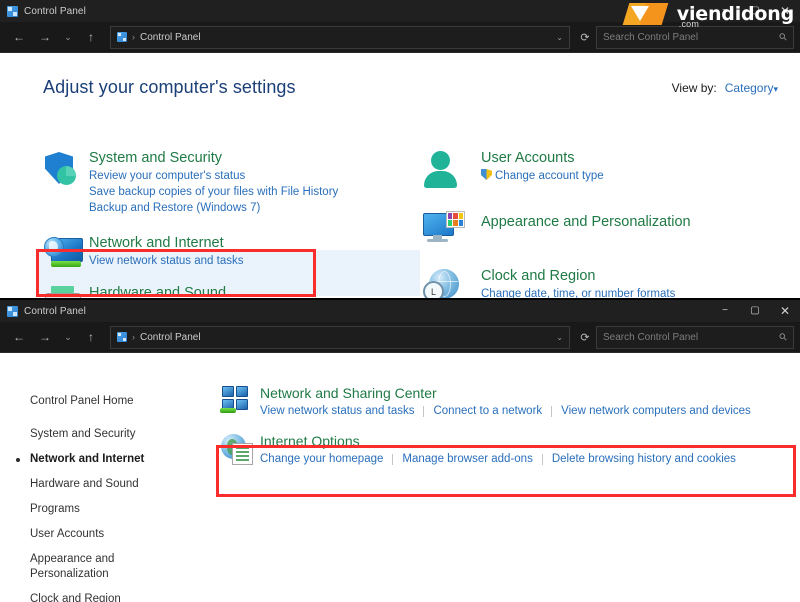 This screenshot has height=602, width=800. I want to click on close-button: ✕, so click(785, 311).